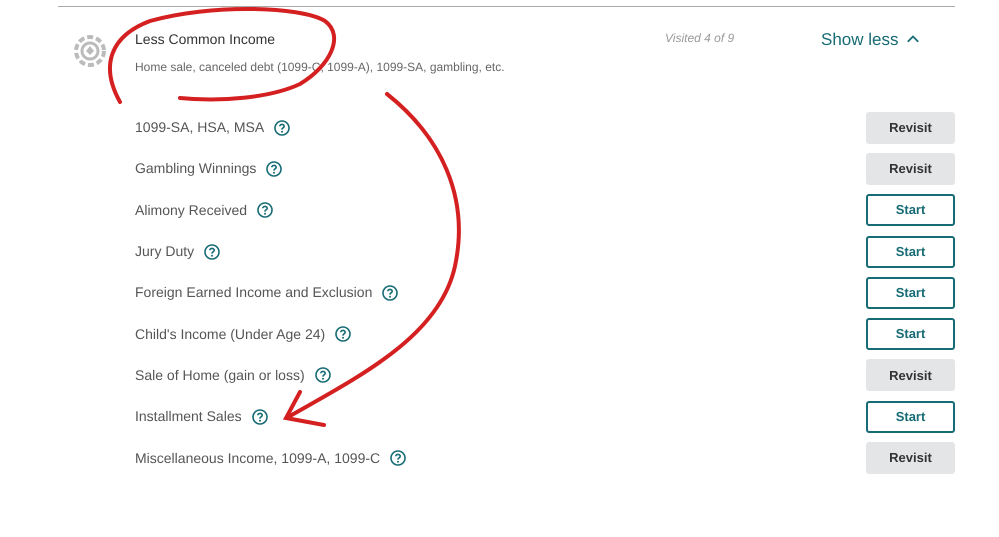 The image size is (999, 537). Describe the element at coordinates (257, 458) in the screenshot. I see `item-label: Miscellaneous Income, 1099-A, 1099-C` at that location.